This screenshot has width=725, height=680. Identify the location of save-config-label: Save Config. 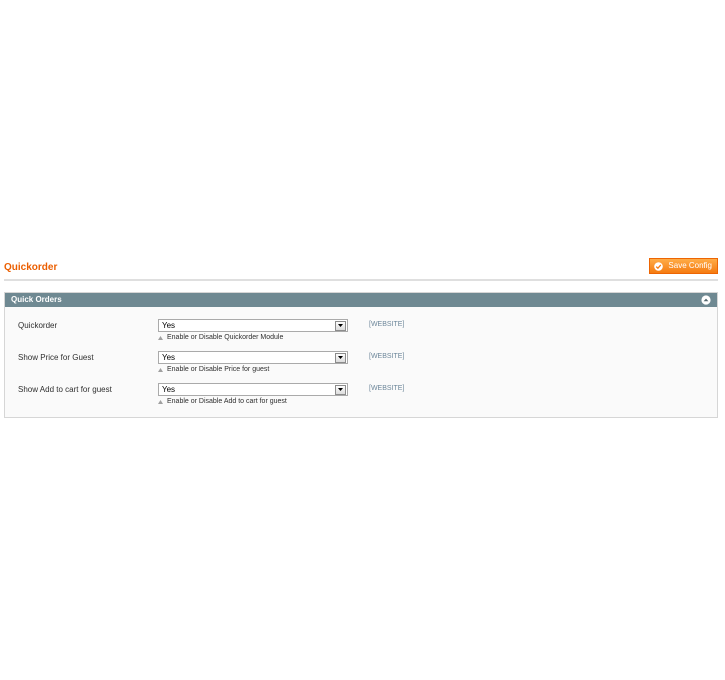
(690, 265).